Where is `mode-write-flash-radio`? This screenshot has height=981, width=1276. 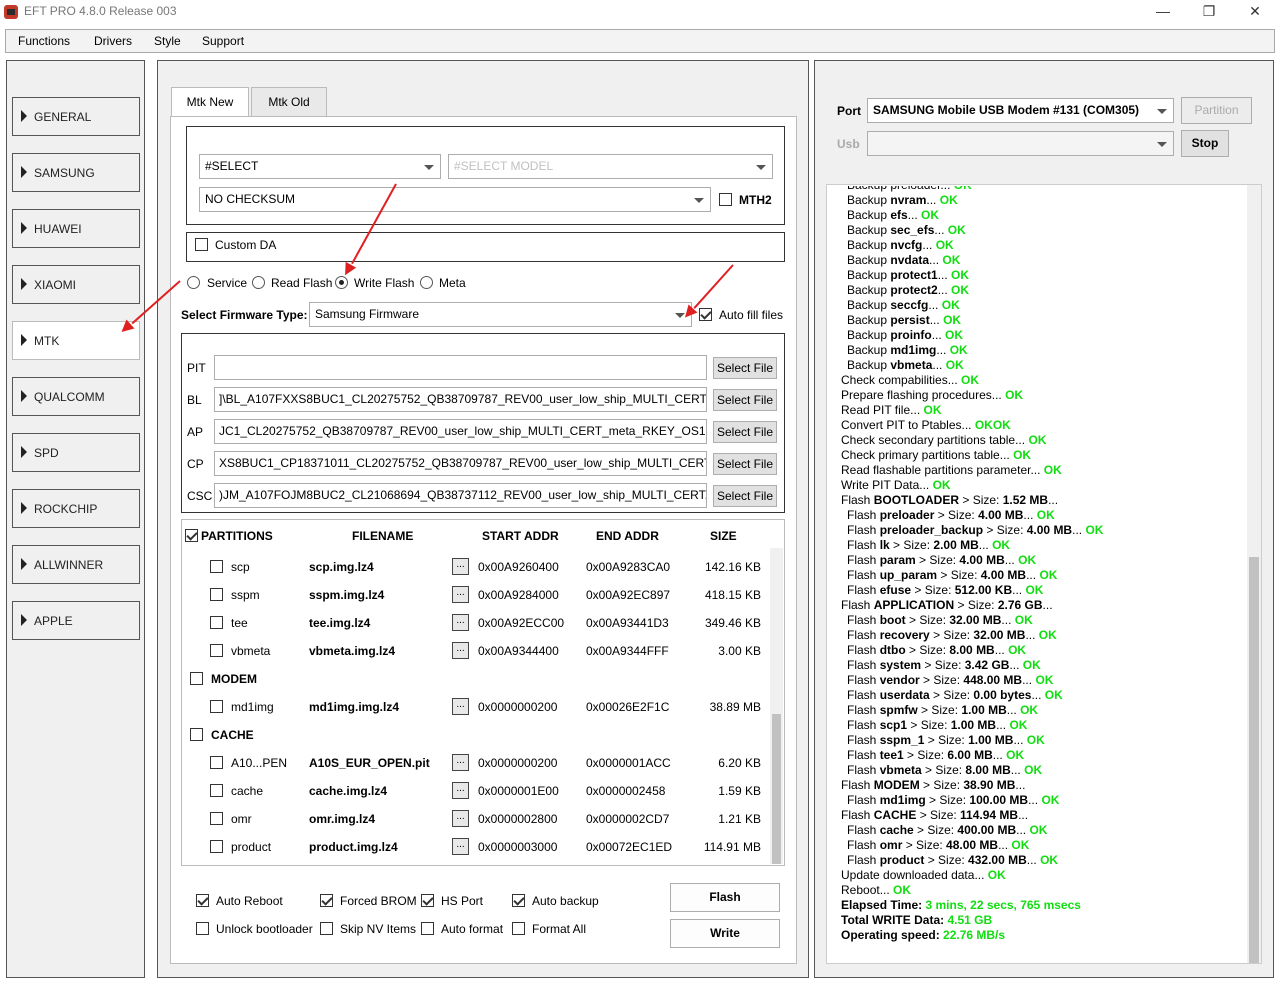
mode-write-flash-radio is located at coordinates (341, 282).